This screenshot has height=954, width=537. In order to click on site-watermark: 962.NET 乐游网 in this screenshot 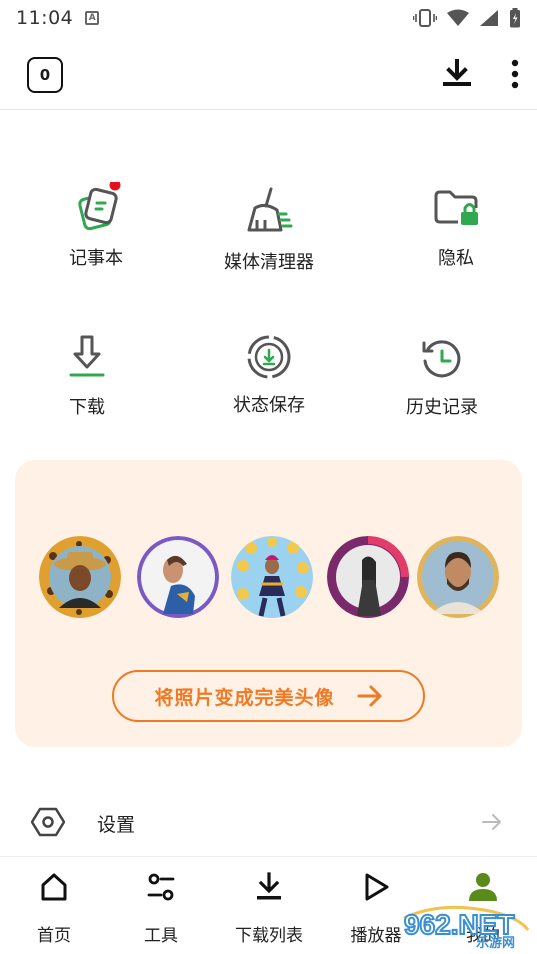, I will do `click(465, 925)`.